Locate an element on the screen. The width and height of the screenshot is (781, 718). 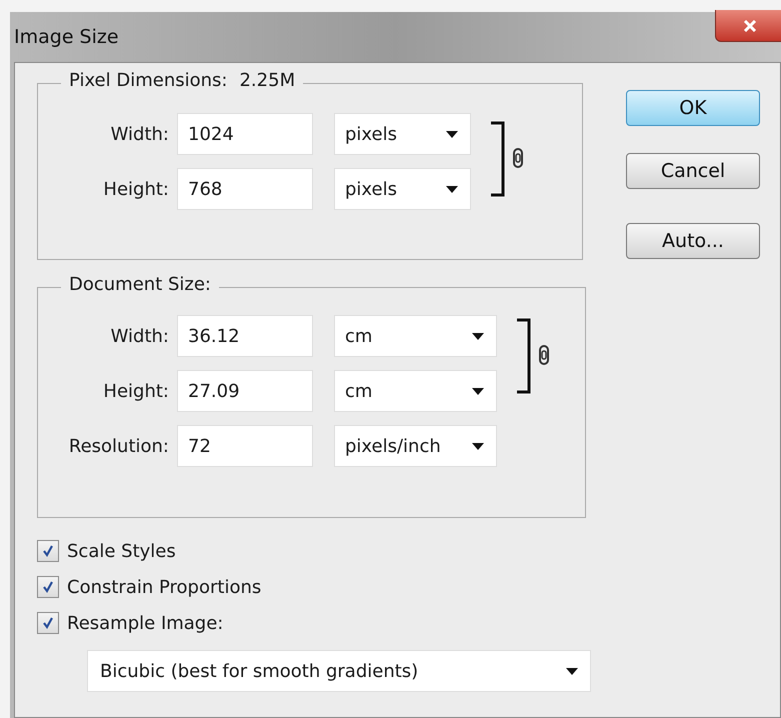
resample-dropdown: Bicubic (best for smooth gradients) is located at coordinates (339, 671).